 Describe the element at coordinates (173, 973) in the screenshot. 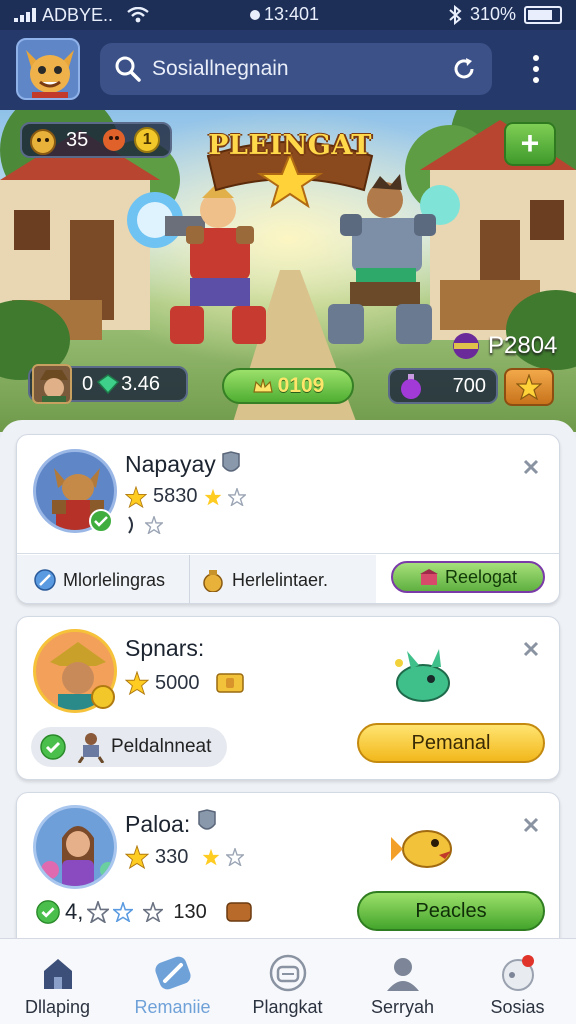

I see `pencil-icon` at that location.